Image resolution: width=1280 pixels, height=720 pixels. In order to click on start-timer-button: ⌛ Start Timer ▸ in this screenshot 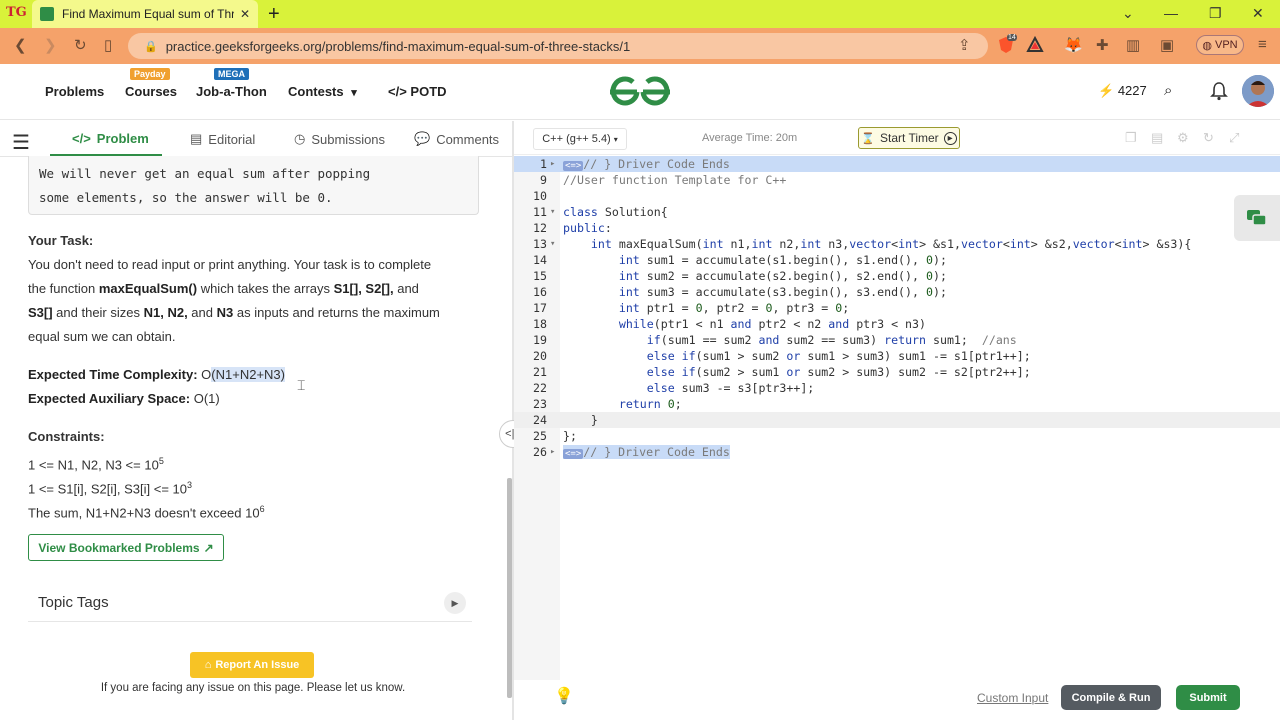, I will do `click(909, 138)`.